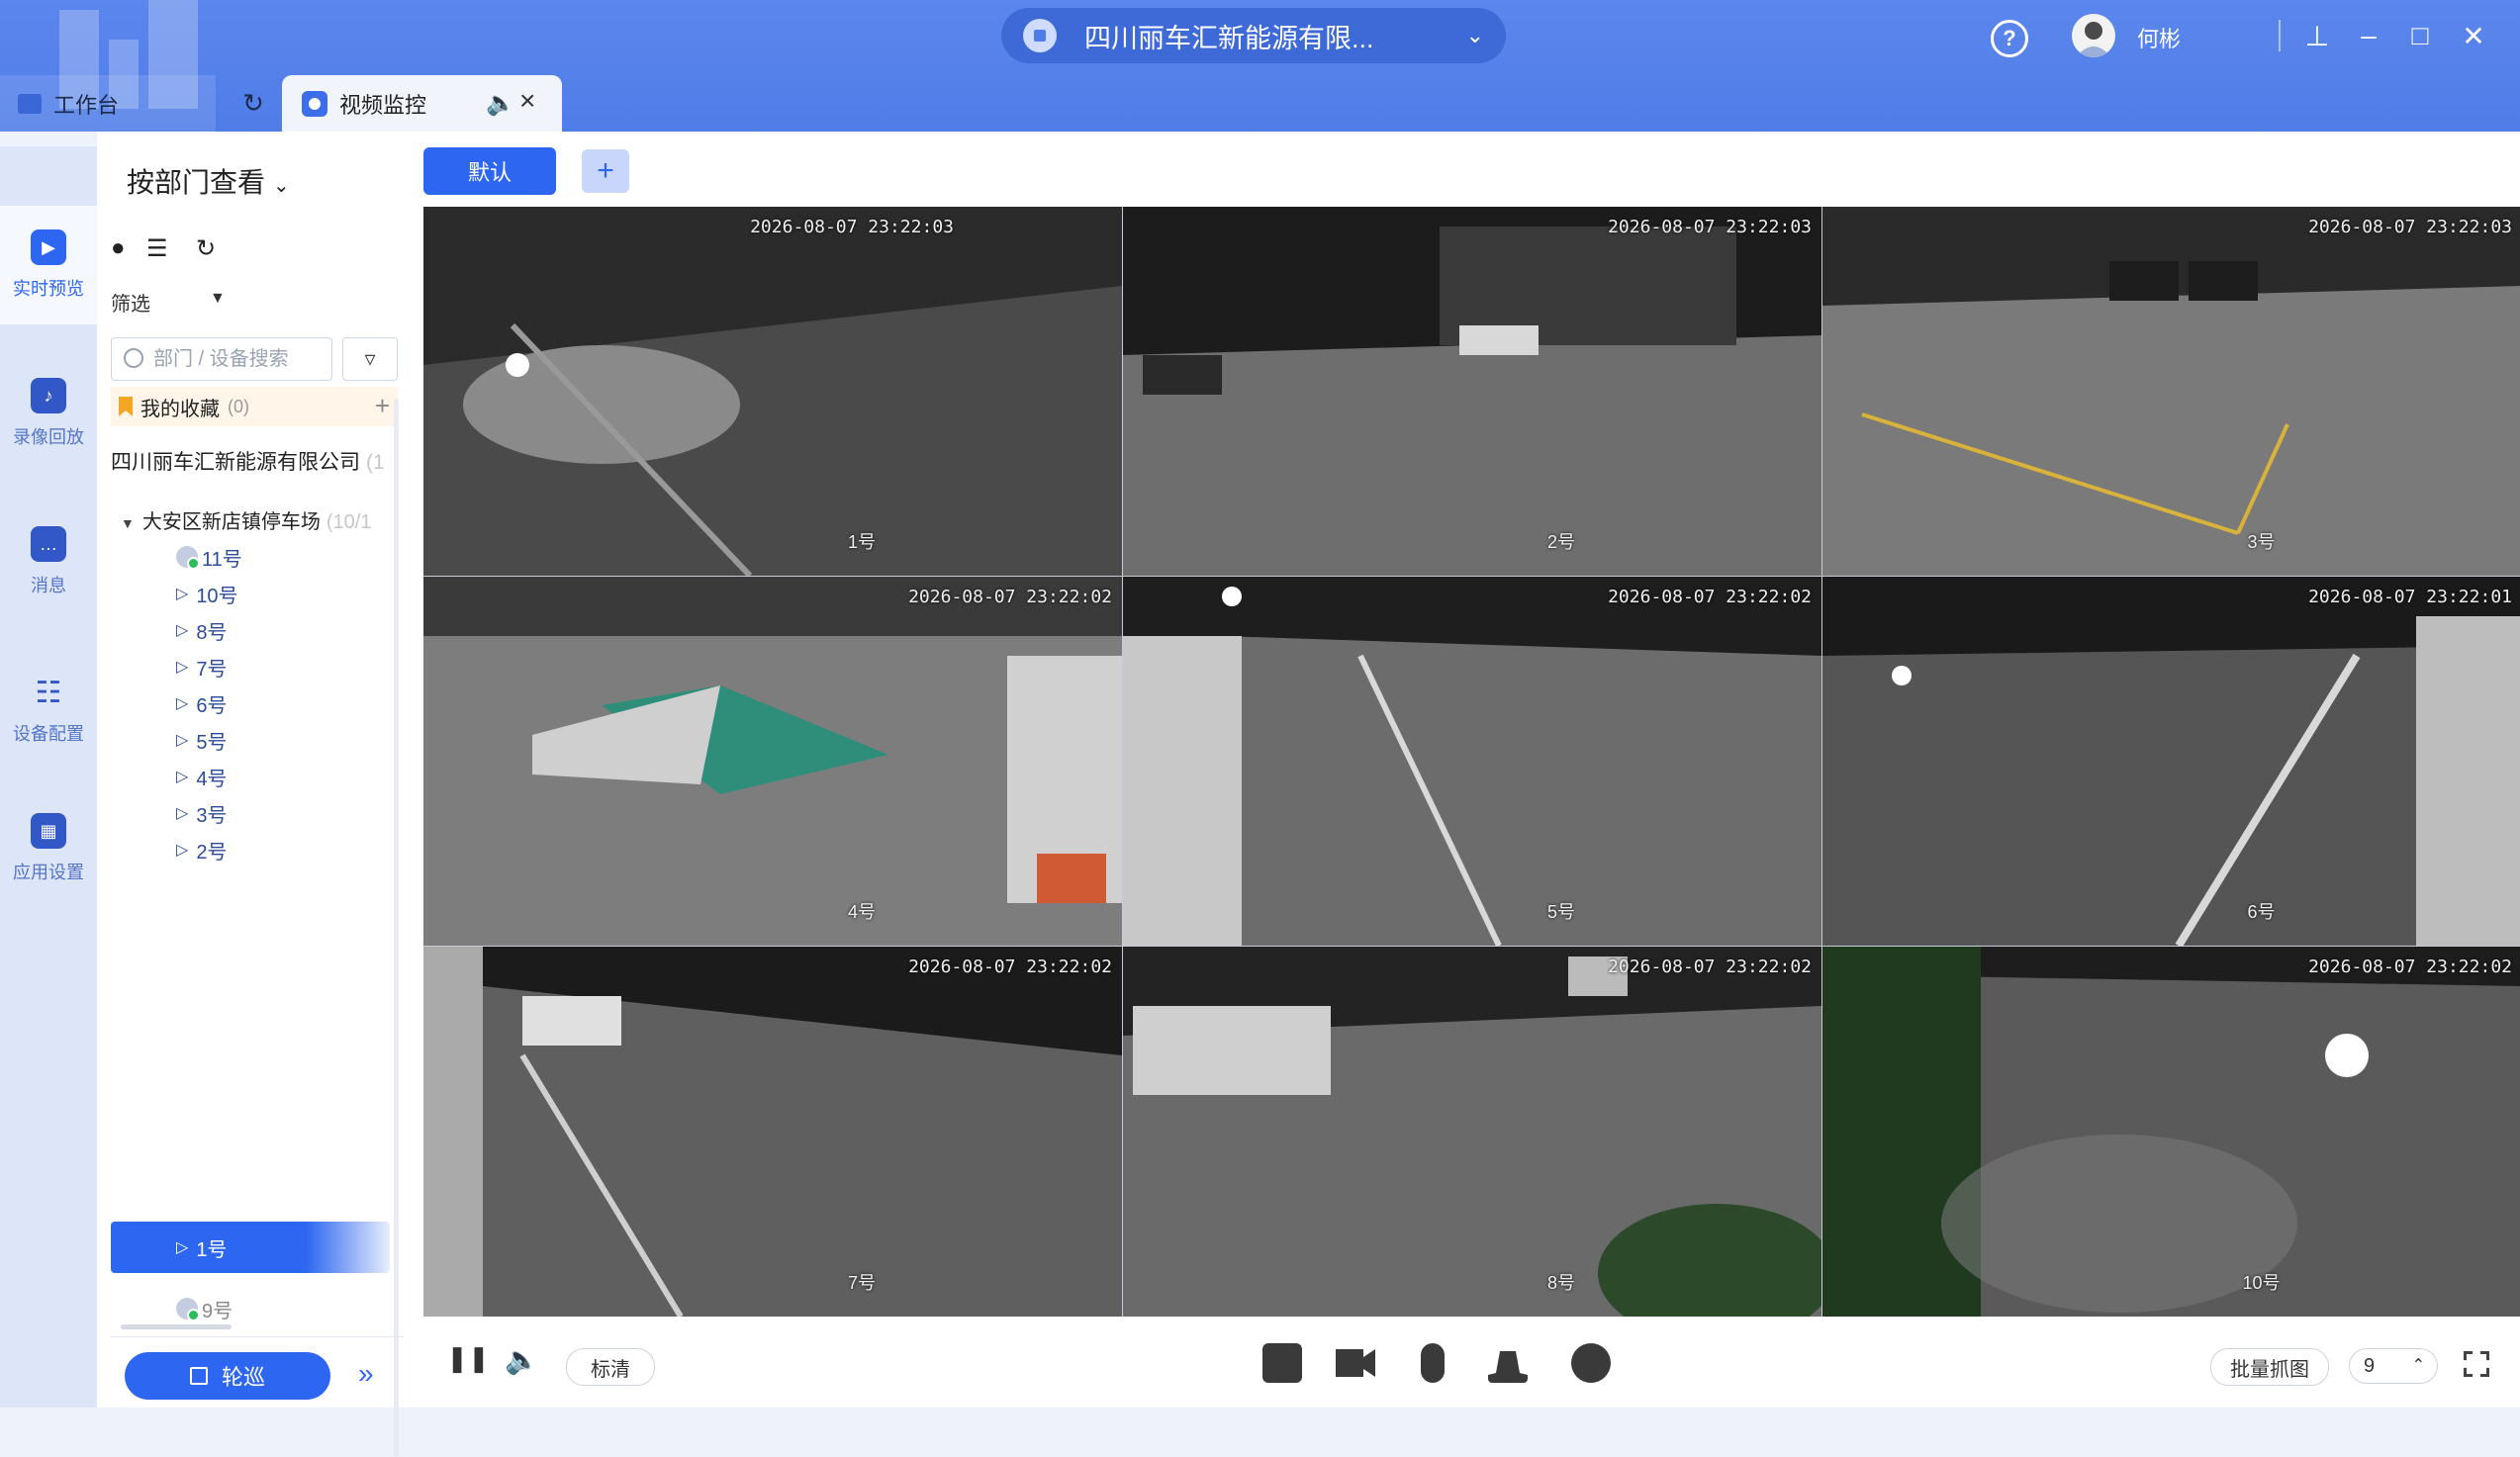 This screenshot has height=1457, width=2520. What do you see at coordinates (1433, 1363) in the screenshot?
I see `microphone-icon` at bounding box center [1433, 1363].